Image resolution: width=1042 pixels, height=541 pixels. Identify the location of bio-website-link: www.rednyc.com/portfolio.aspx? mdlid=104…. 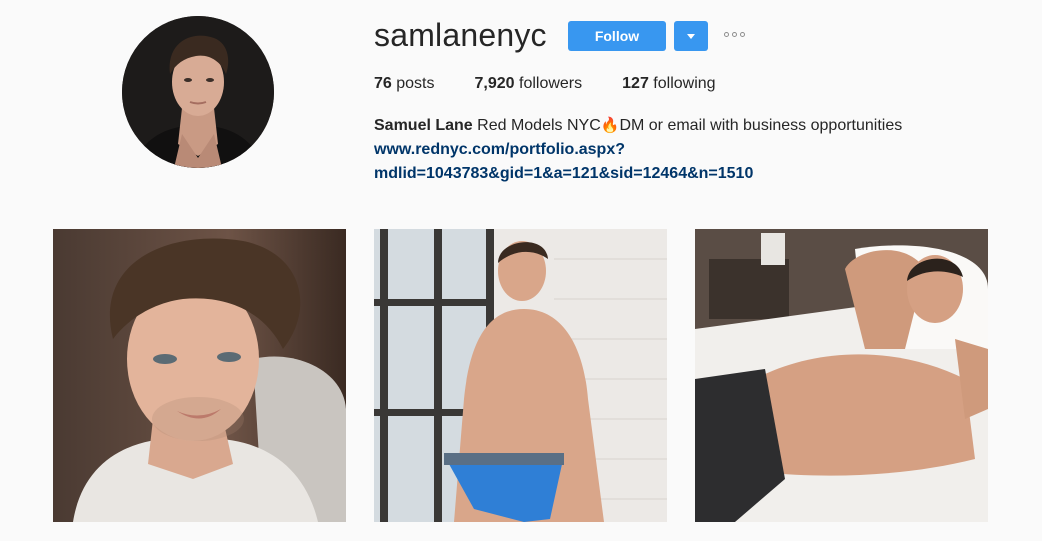
(674, 162).